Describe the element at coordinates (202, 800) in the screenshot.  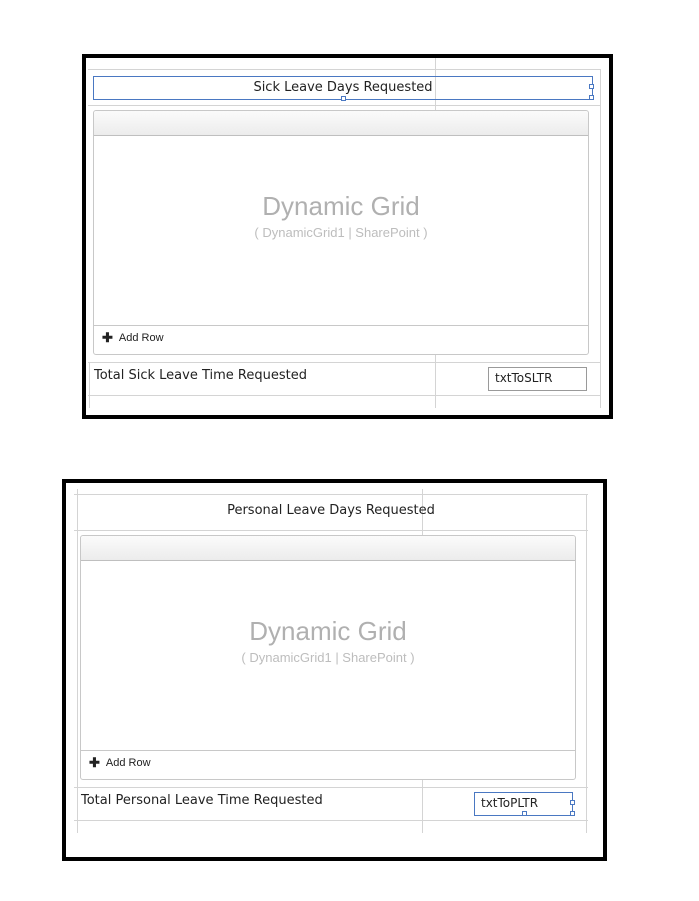
I see `total-personal-leave-label: Total Personal Leave Time Requested` at that location.